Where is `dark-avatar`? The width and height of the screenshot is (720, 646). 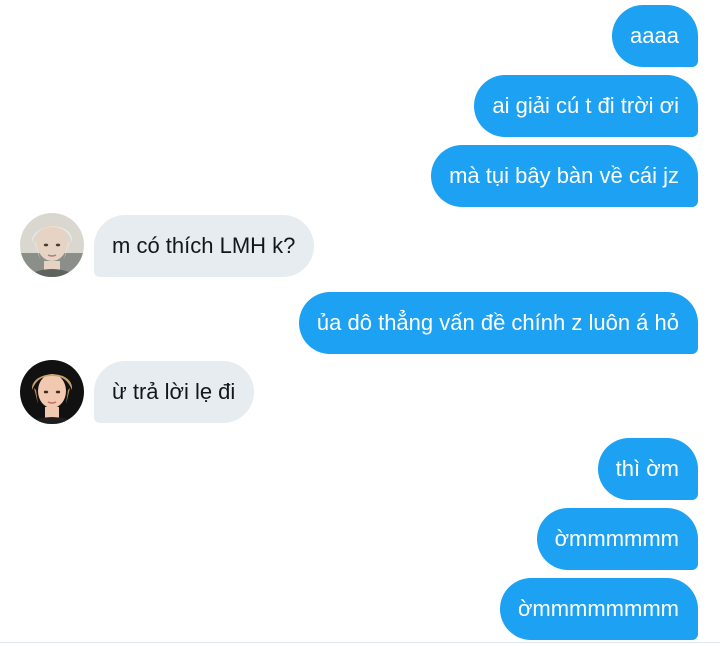
dark-avatar is located at coordinates (52, 392).